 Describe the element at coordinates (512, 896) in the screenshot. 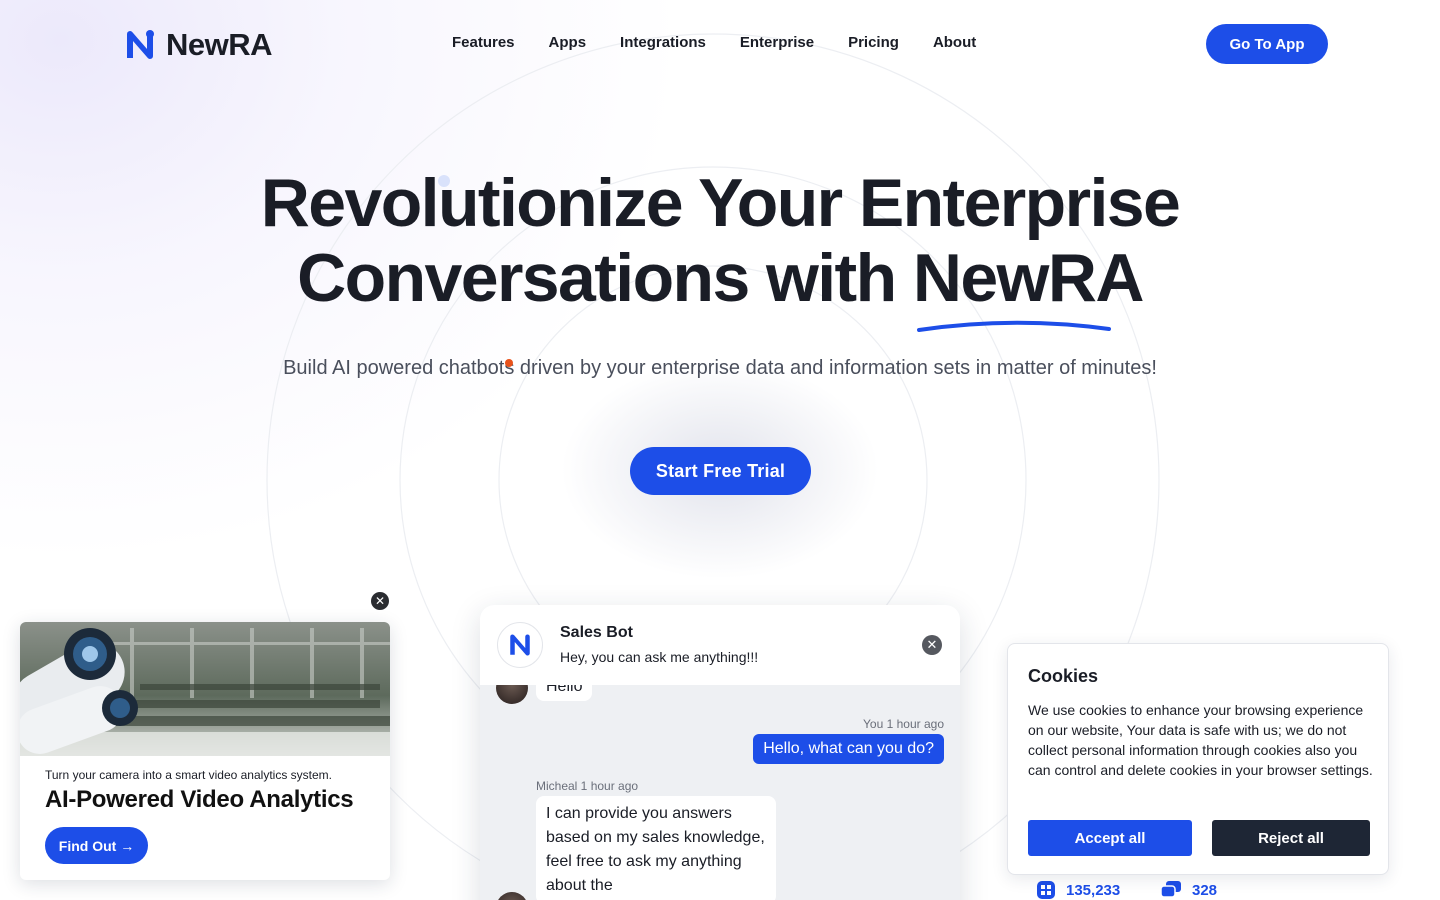

I see `bot-message-avatar` at that location.